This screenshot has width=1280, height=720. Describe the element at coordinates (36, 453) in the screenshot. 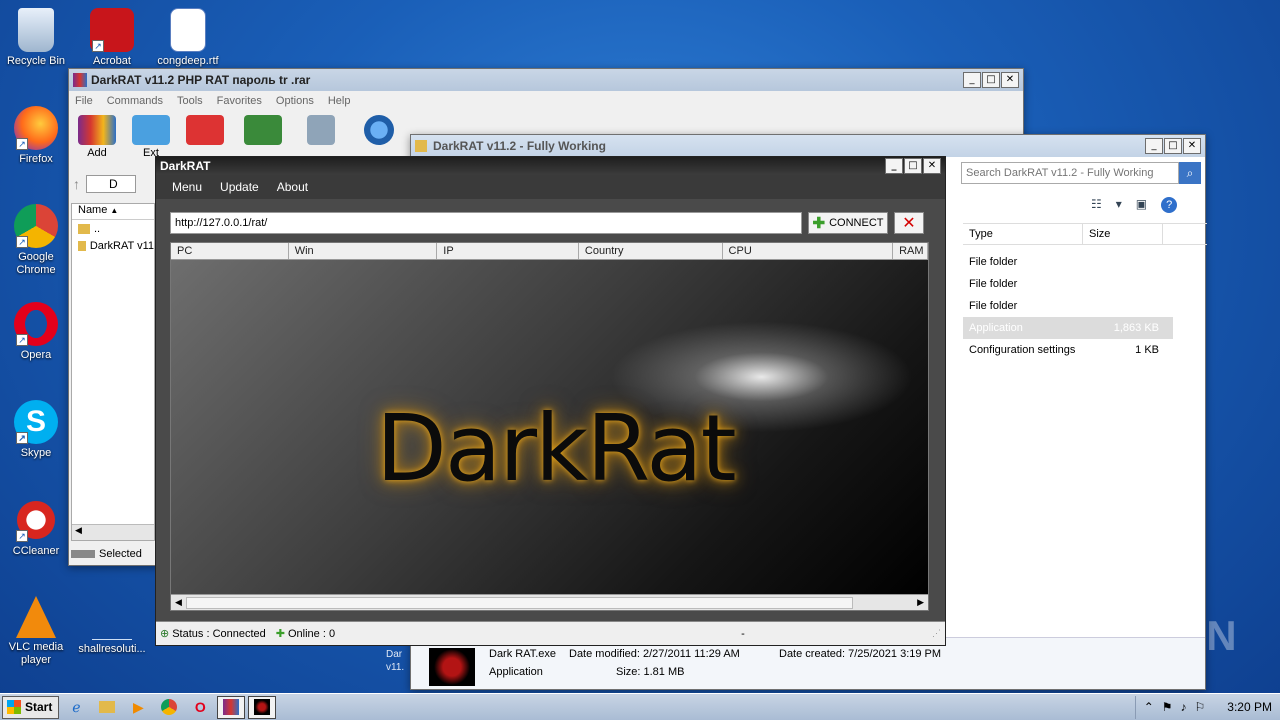

I see `desktop-icon-label: Skype` at that location.